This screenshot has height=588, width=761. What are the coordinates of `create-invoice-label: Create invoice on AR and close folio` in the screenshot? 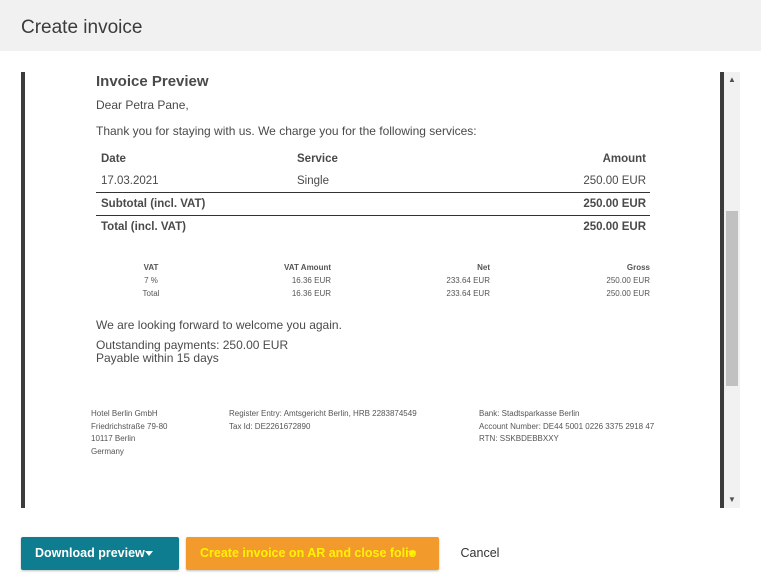 It's located at (308, 553).